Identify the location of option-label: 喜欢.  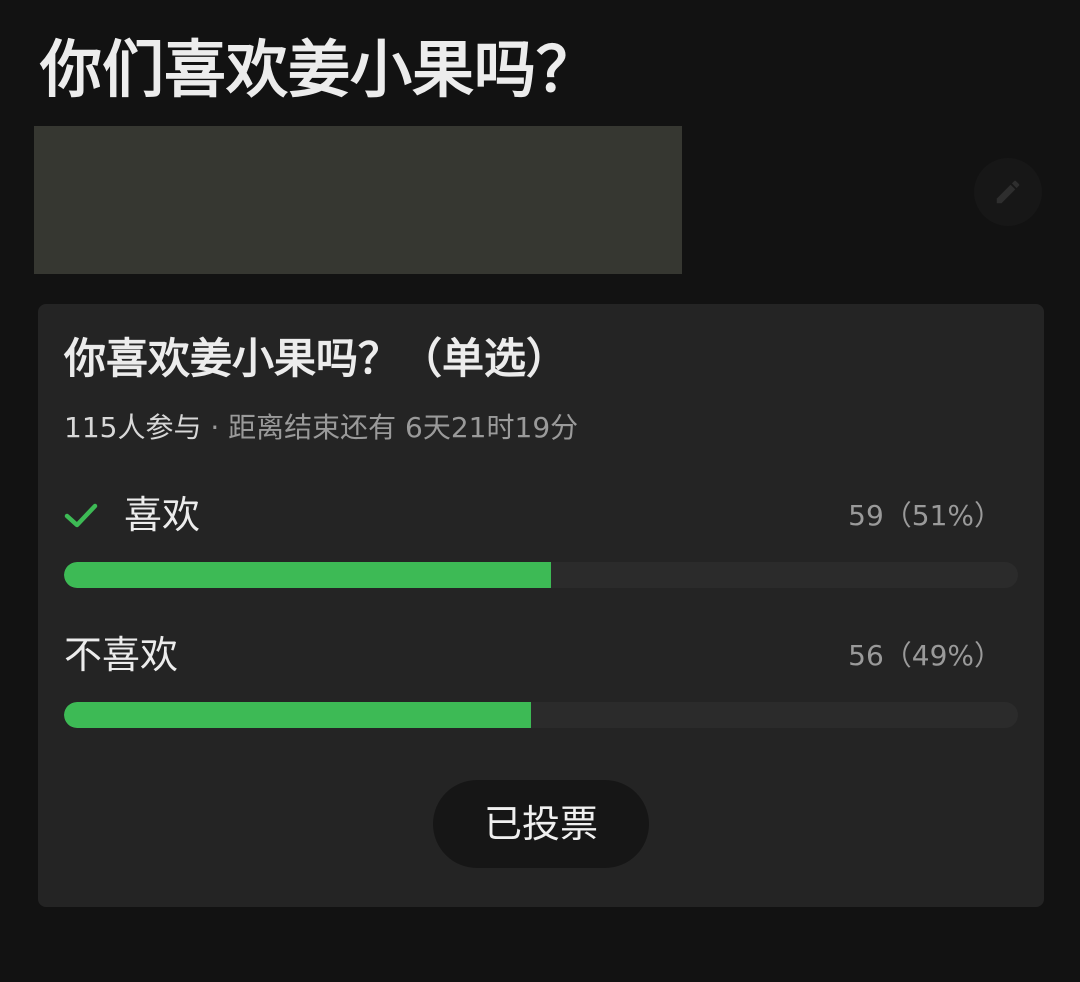
(162, 515).